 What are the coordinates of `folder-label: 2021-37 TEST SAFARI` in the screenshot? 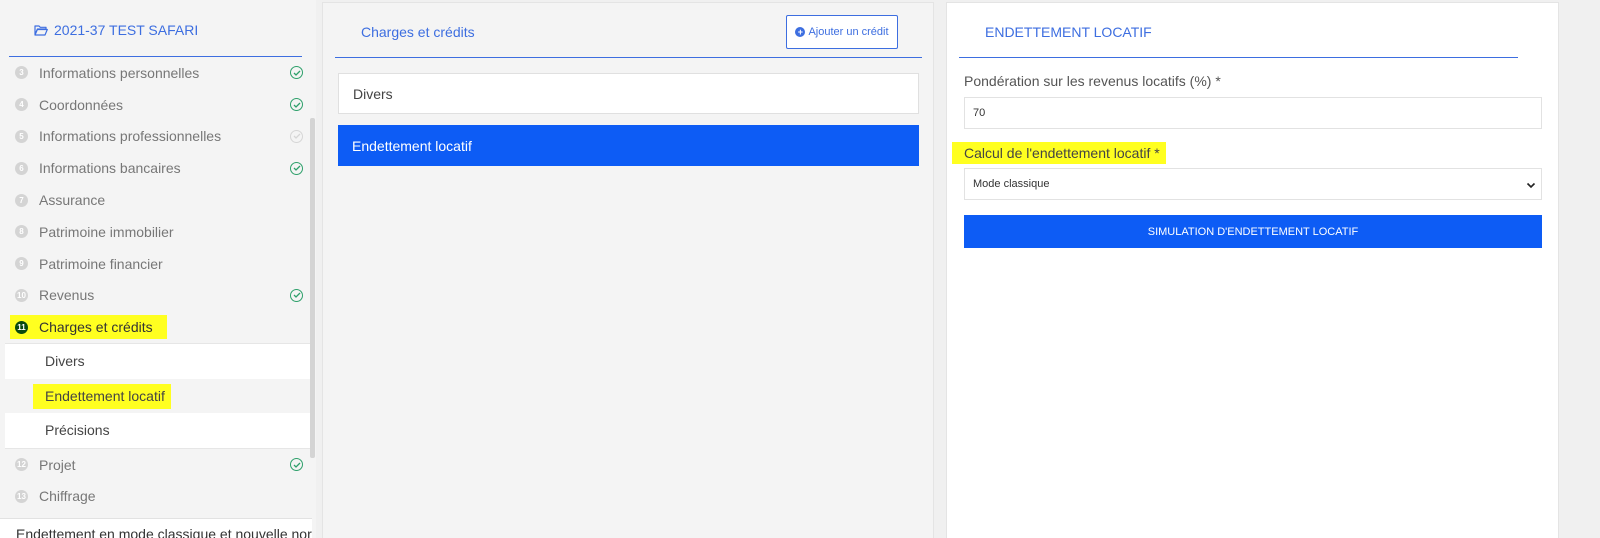 It's located at (126, 30).